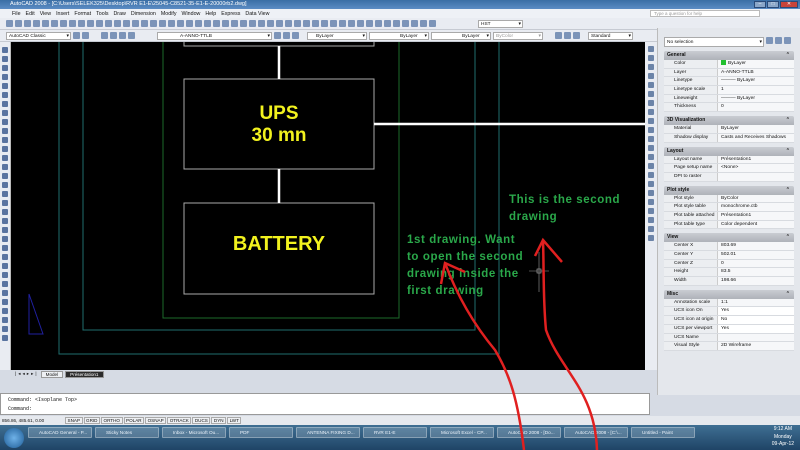 This screenshot has height=450, width=800. I want to click on property-value: 1:1, so click(756, 302).